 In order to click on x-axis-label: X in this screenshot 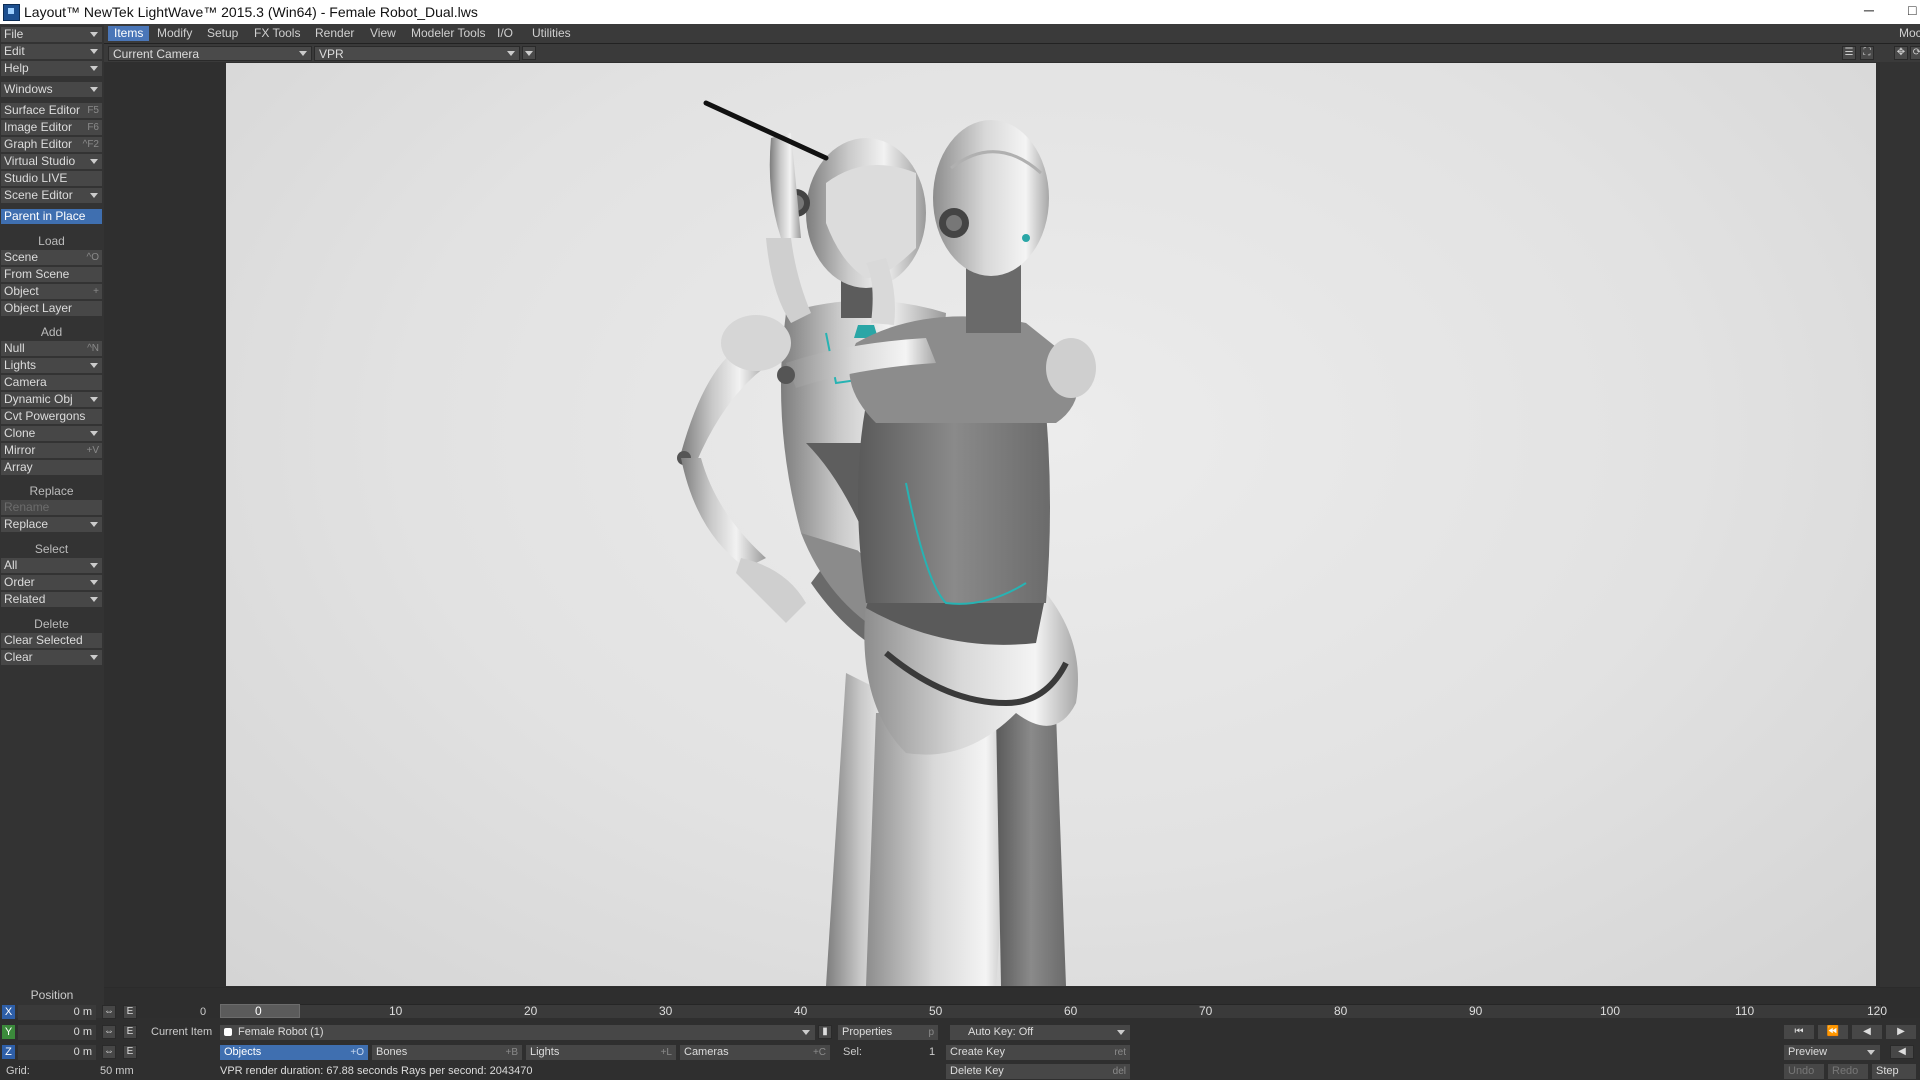, I will do `click(8, 1012)`.